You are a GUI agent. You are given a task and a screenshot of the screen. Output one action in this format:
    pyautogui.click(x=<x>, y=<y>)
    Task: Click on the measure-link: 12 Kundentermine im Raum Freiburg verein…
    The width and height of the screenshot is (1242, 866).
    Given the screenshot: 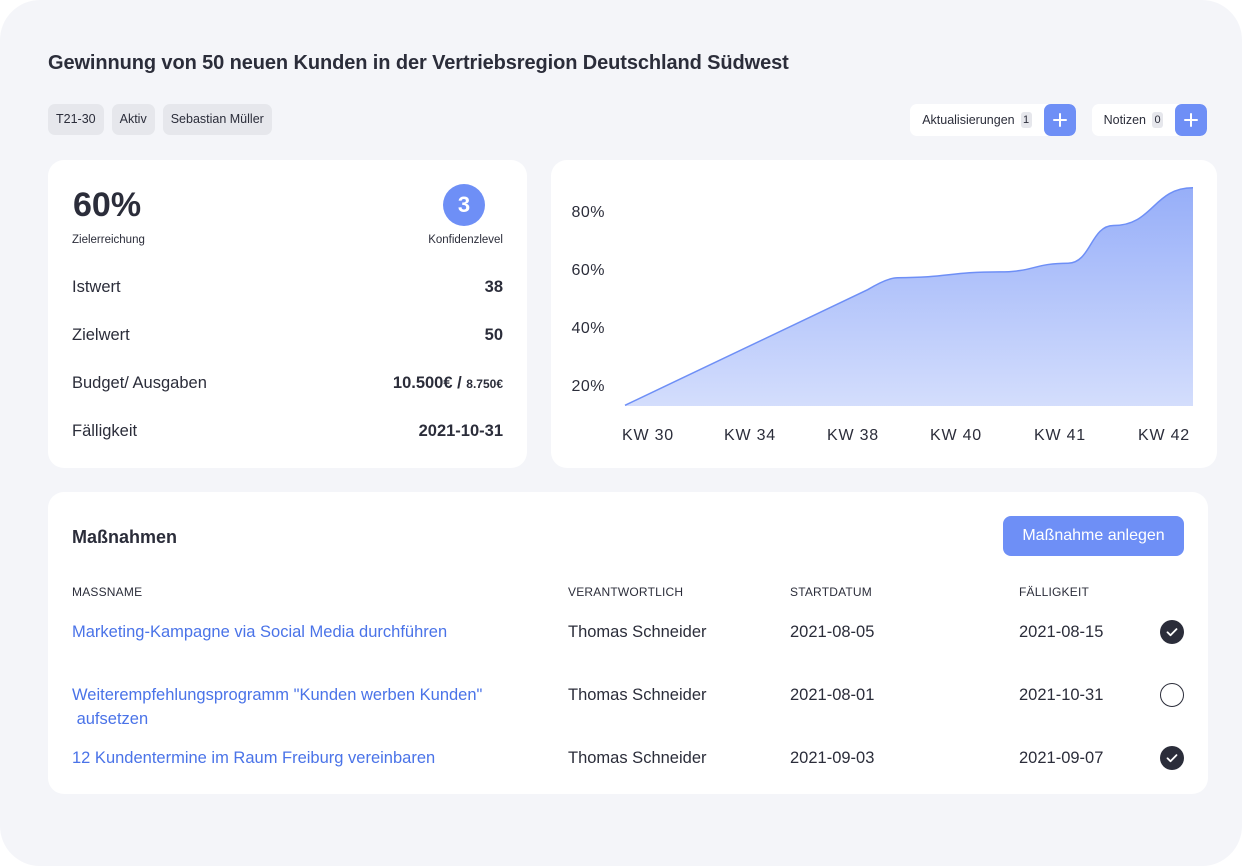 What is the action you would take?
    pyautogui.click(x=292, y=758)
    